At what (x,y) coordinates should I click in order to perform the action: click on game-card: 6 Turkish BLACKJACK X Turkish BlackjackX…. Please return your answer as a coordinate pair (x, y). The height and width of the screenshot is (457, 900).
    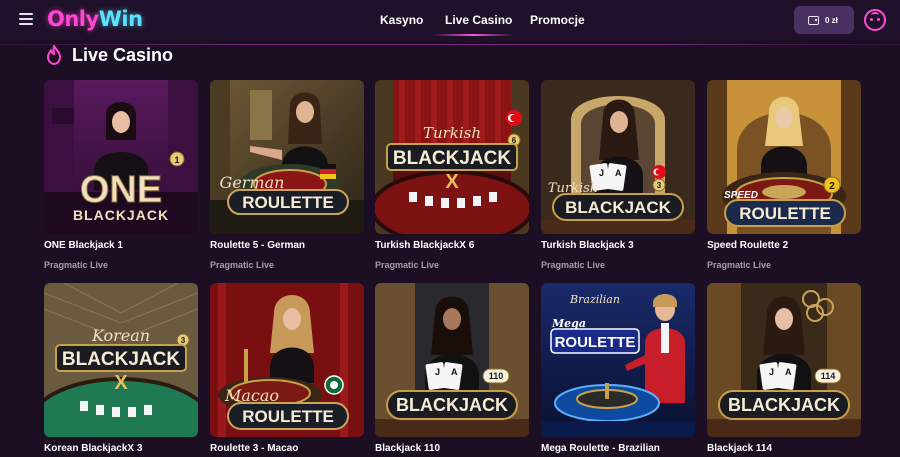
    Looking at the image, I should click on (452, 175).